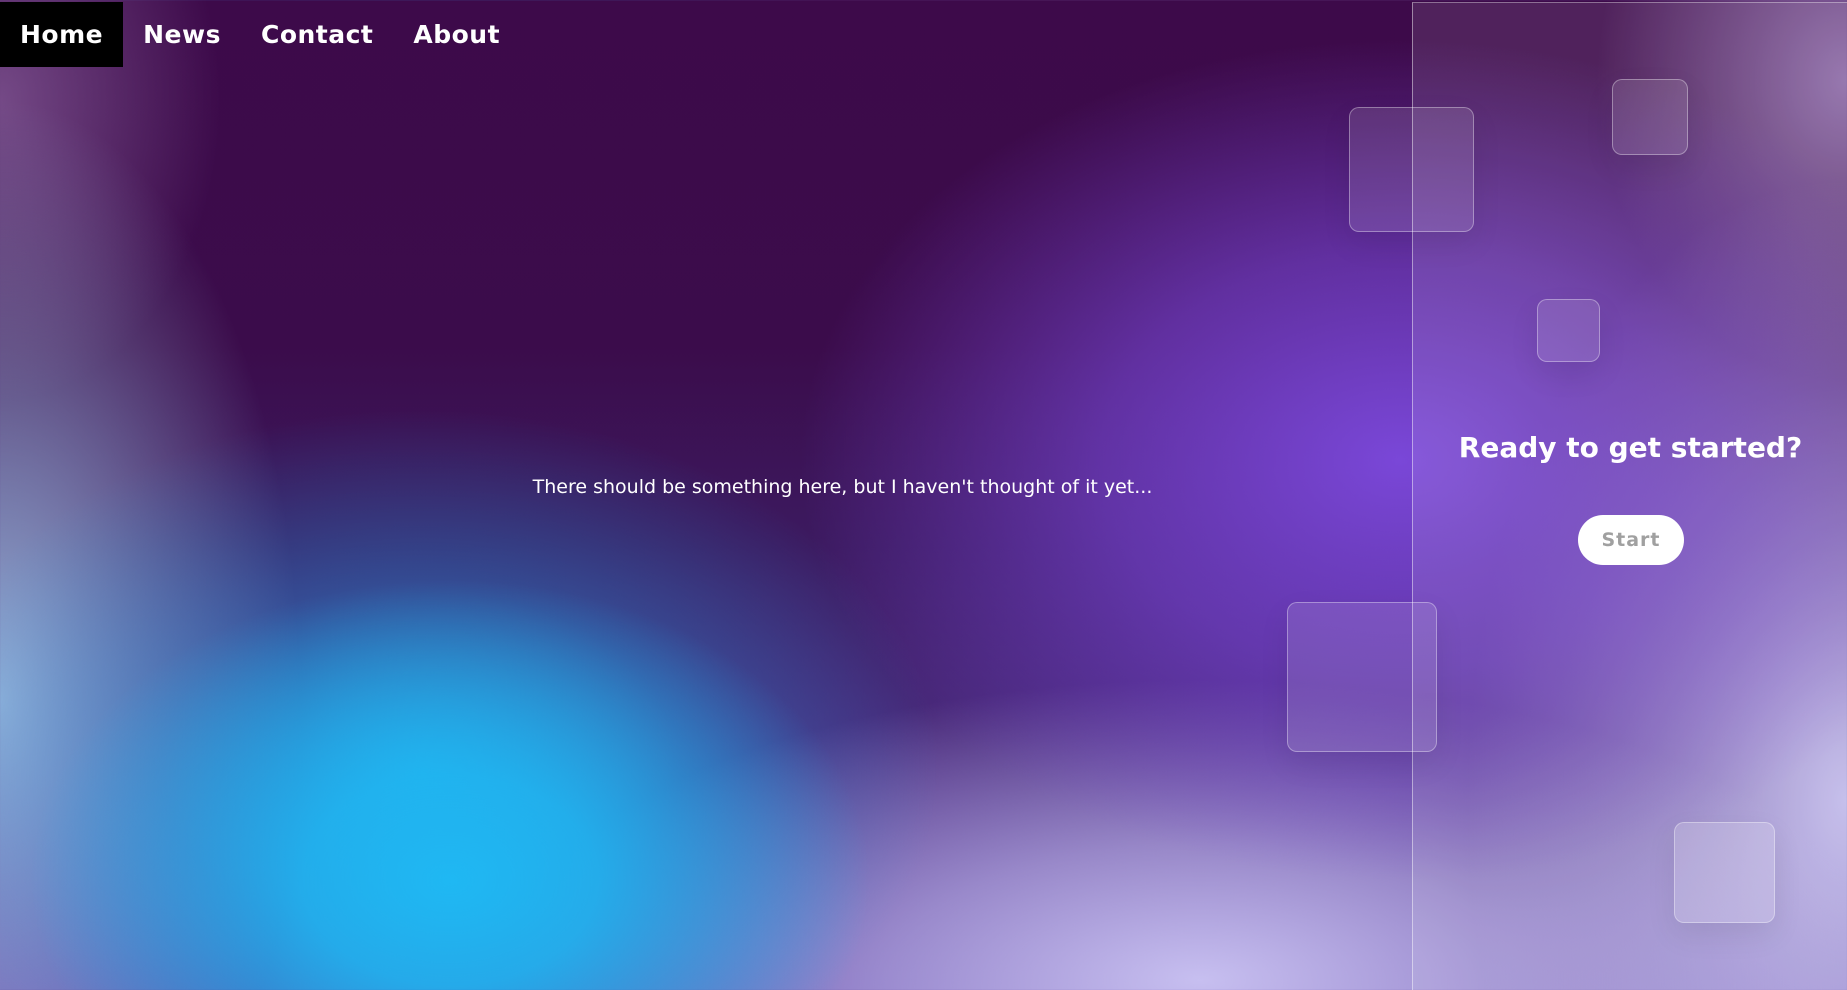 This screenshot has width=1847, height=990. I want to click on nav-item-news: News, so click(182, 34).